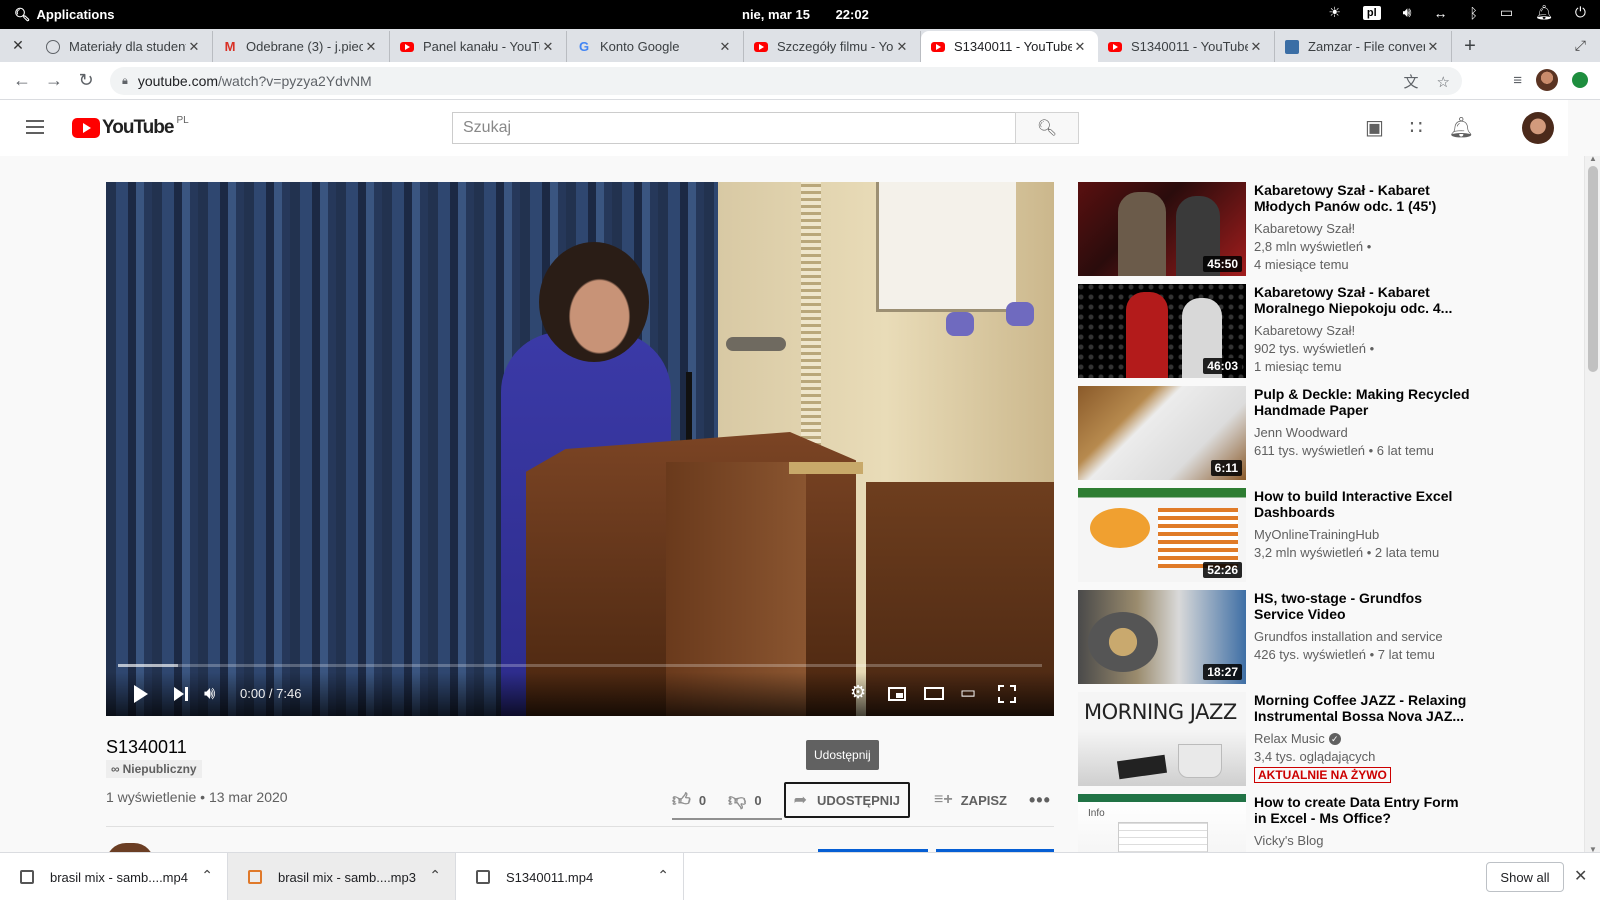 This screenshot has height=900, width=1600. What do you see at coordinates (114, 876) in the screenshot?
I see `download-item: brasil mix - samb....mp4 ⌃` at bounding box center [114, 876].